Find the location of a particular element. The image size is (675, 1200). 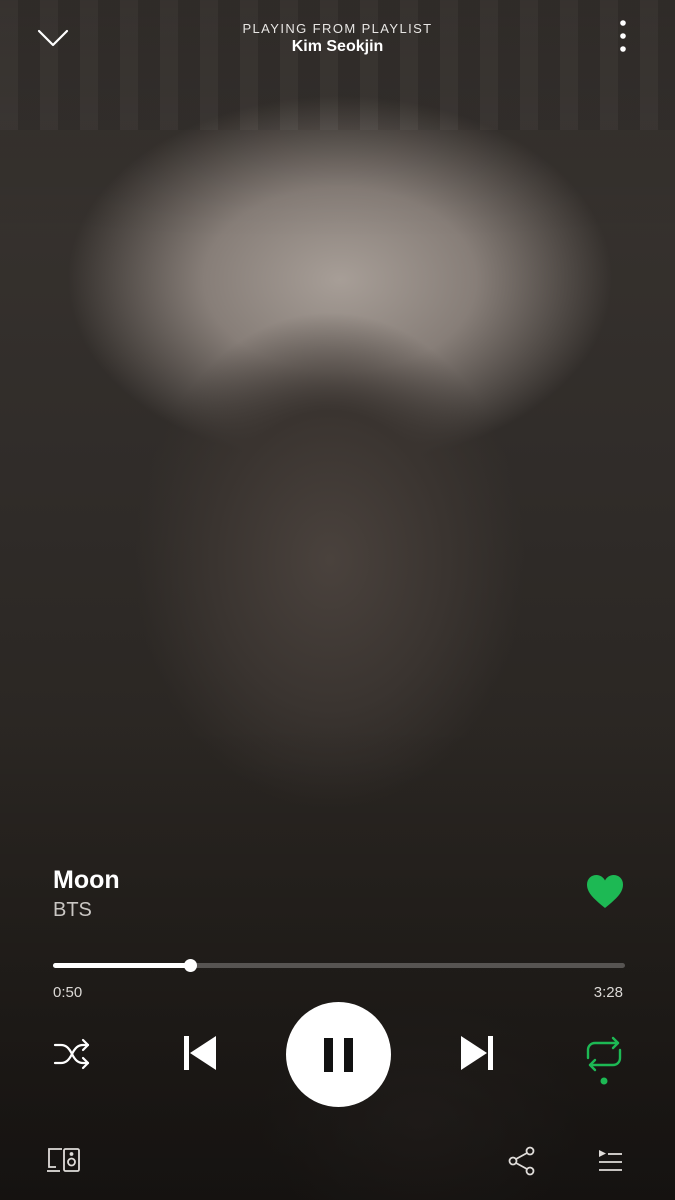

progress-fill is located at coordinates (121, 965).